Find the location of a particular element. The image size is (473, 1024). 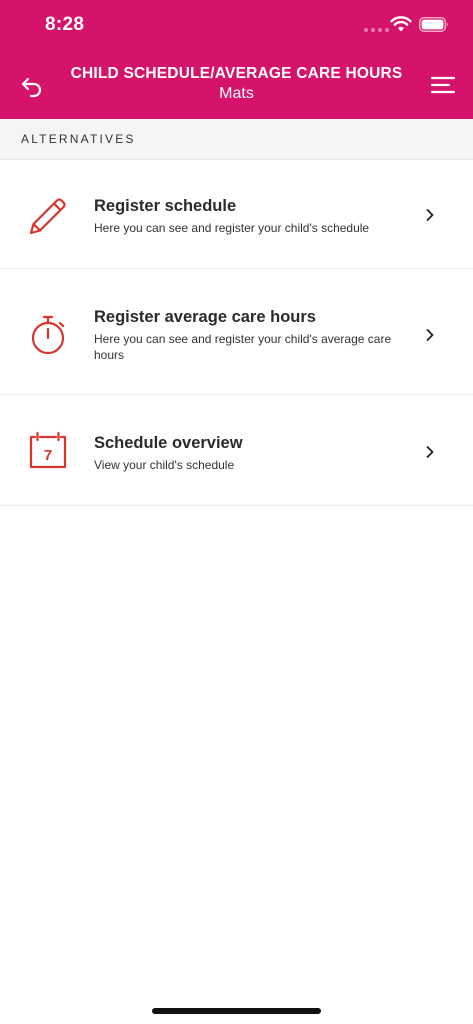

cellular-signal-icon is located at coordinates (376, 30).